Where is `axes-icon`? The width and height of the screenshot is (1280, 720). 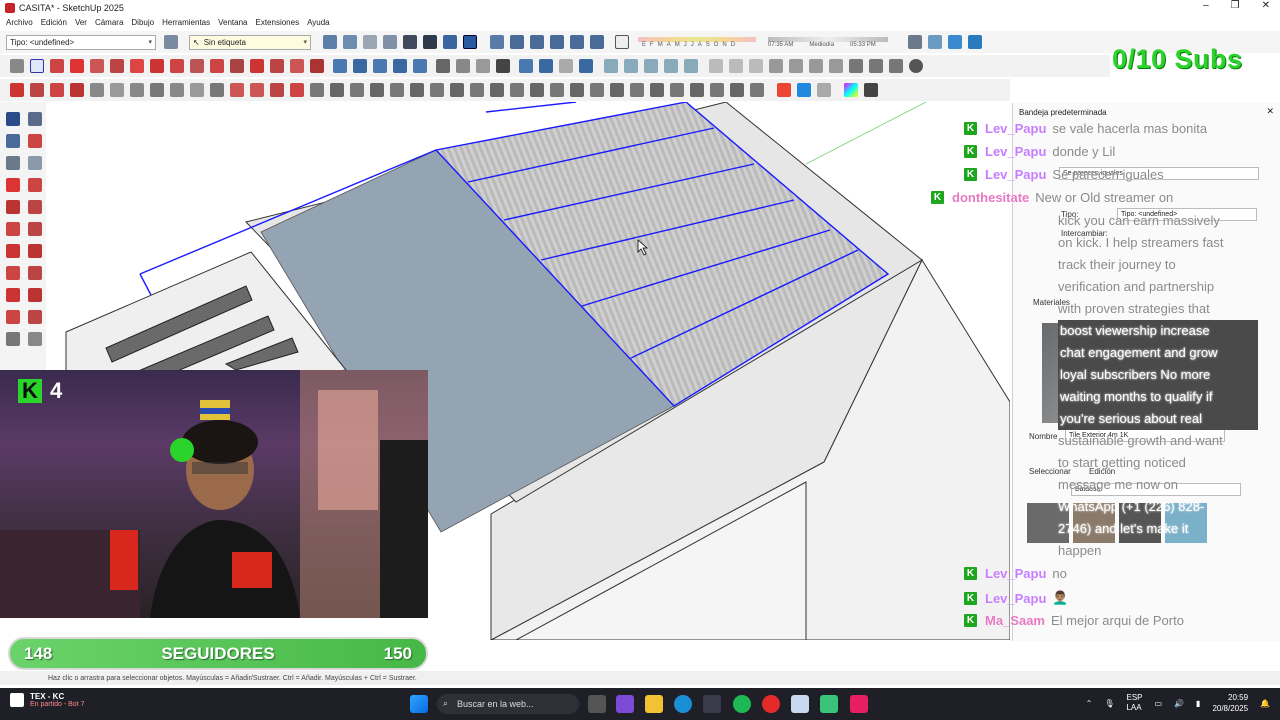
axes-icon is located at coordinates (277, 66).